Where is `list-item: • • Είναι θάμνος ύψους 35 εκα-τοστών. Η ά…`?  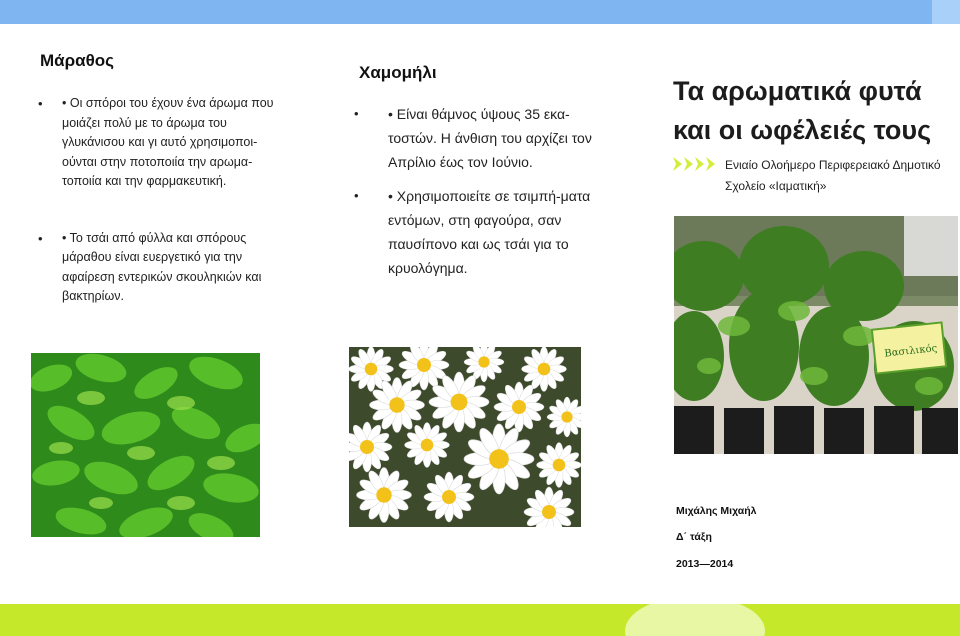
list-item: • • Είναι θάμνος ύψους 35 εκα-τοστών. Η ά… is located at coordinates (485, 138).